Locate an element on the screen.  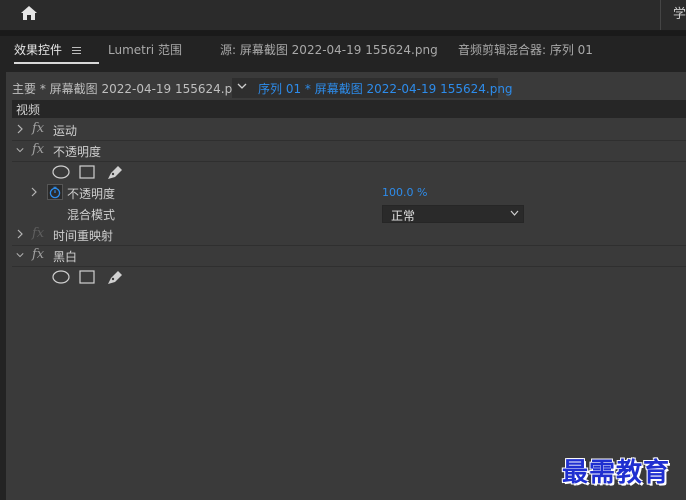
top-bar-divider is located at coordinates (660, 15).